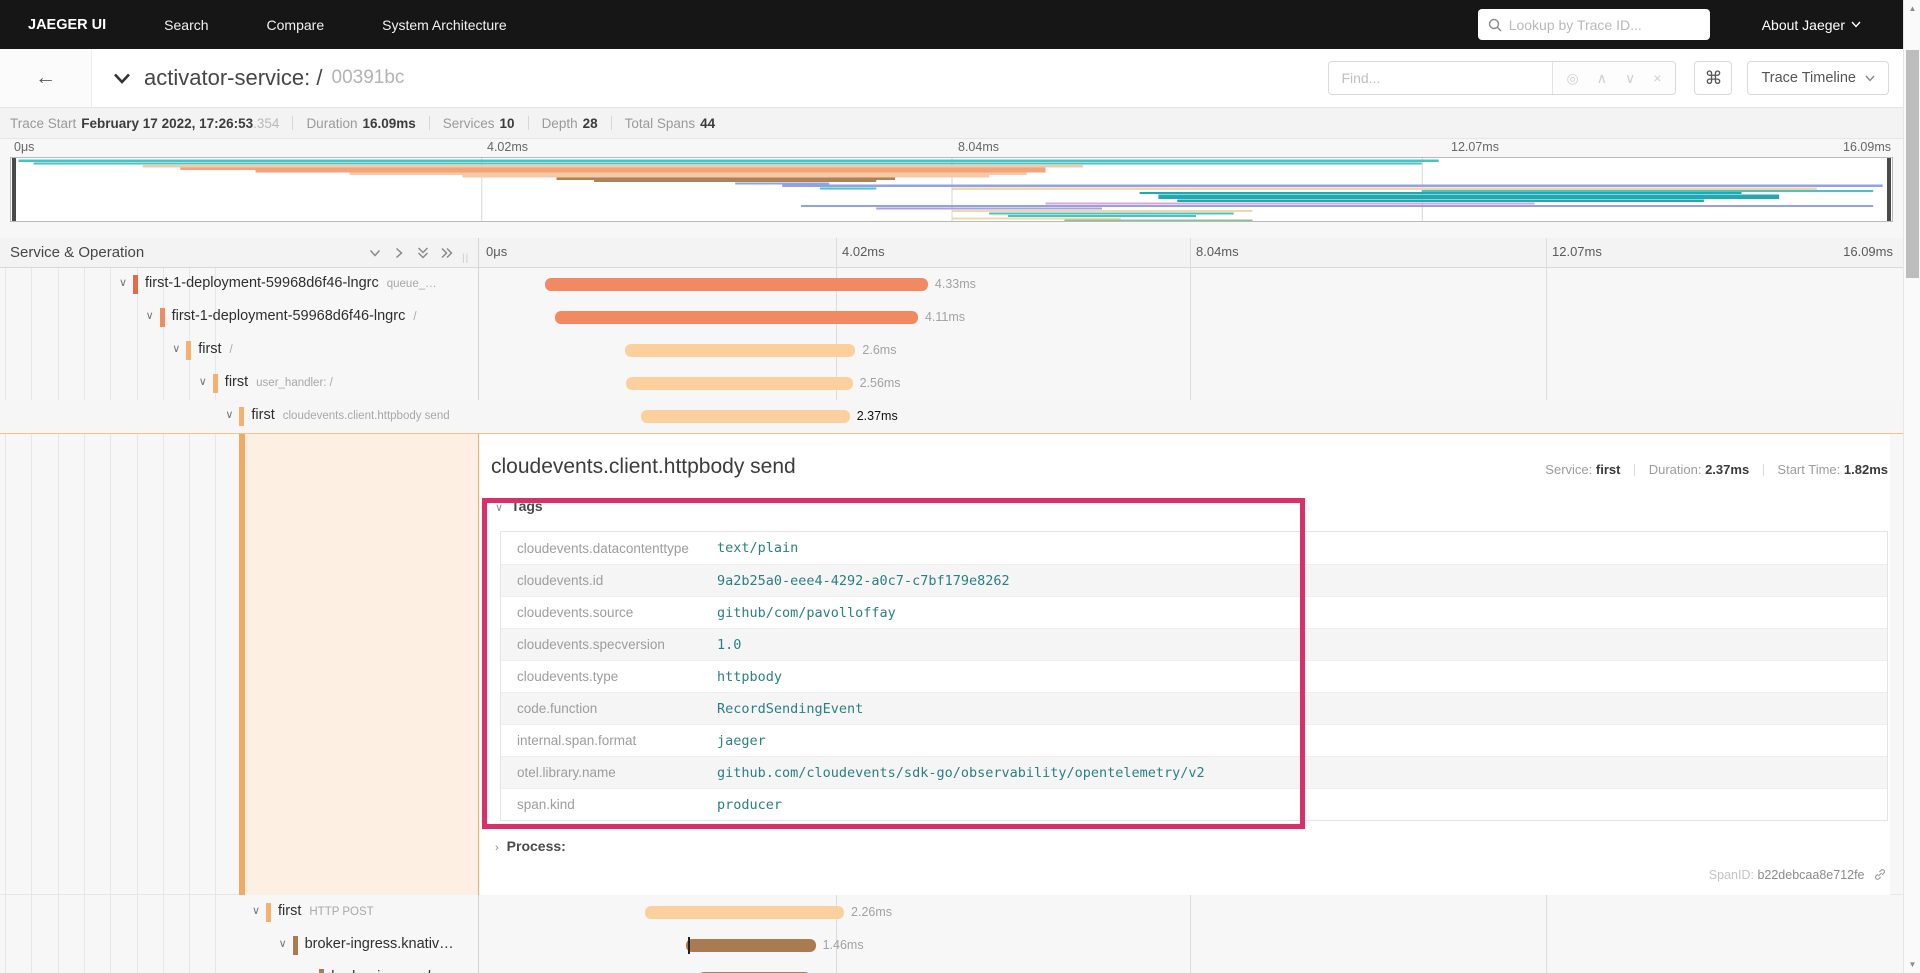  What do you see at coordinates (447, 253) in the screenshot?
I see `expand-all-icon` at bounding box center [447, 253].